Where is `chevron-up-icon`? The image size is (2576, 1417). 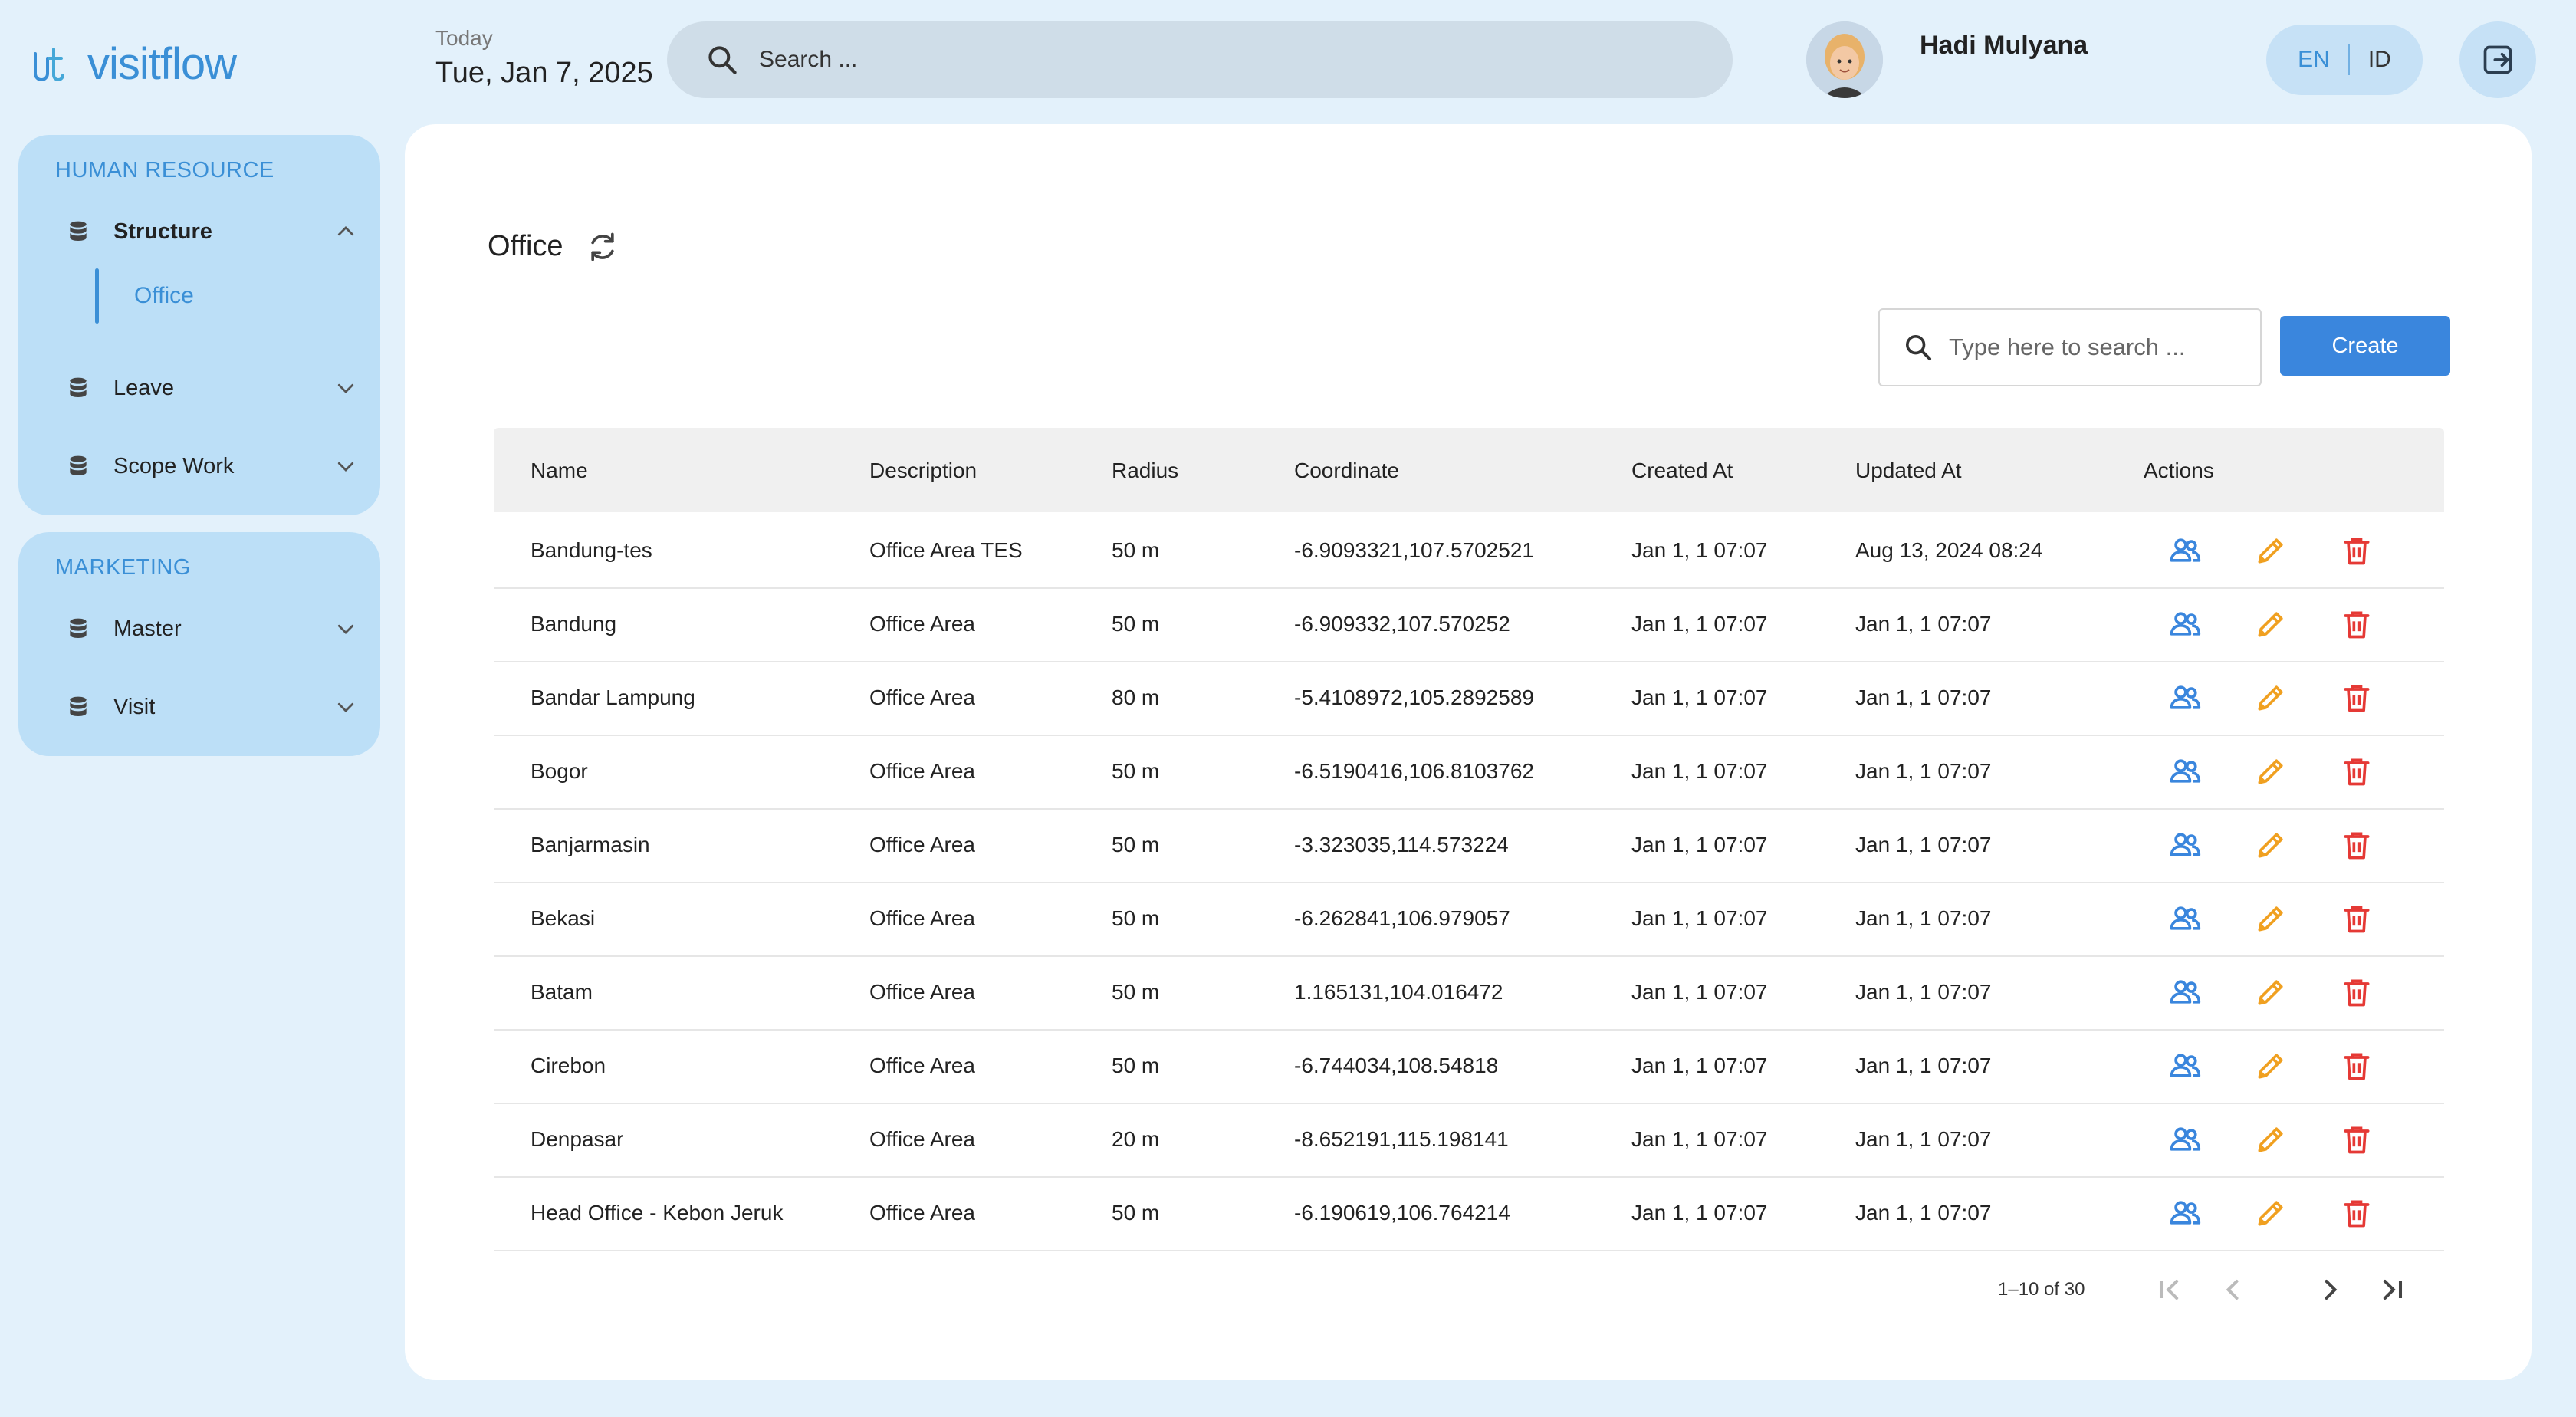
chevron-up-icon is located at coordinates (346, 231).